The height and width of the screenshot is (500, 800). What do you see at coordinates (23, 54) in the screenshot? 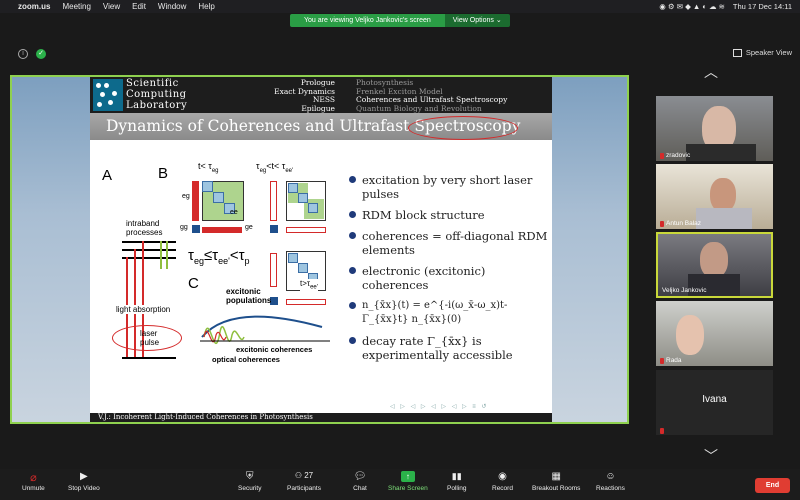
I see `meeting-info-icon: i` at bounding box center [23, 54].